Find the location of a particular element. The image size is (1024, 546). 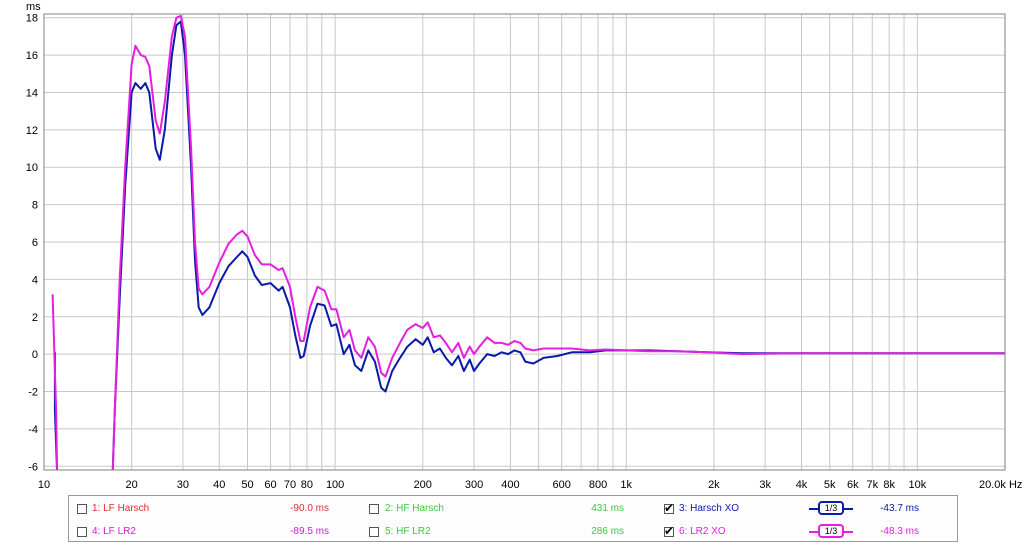

x-tick-label: 7k is located at coordinates (872, 484).